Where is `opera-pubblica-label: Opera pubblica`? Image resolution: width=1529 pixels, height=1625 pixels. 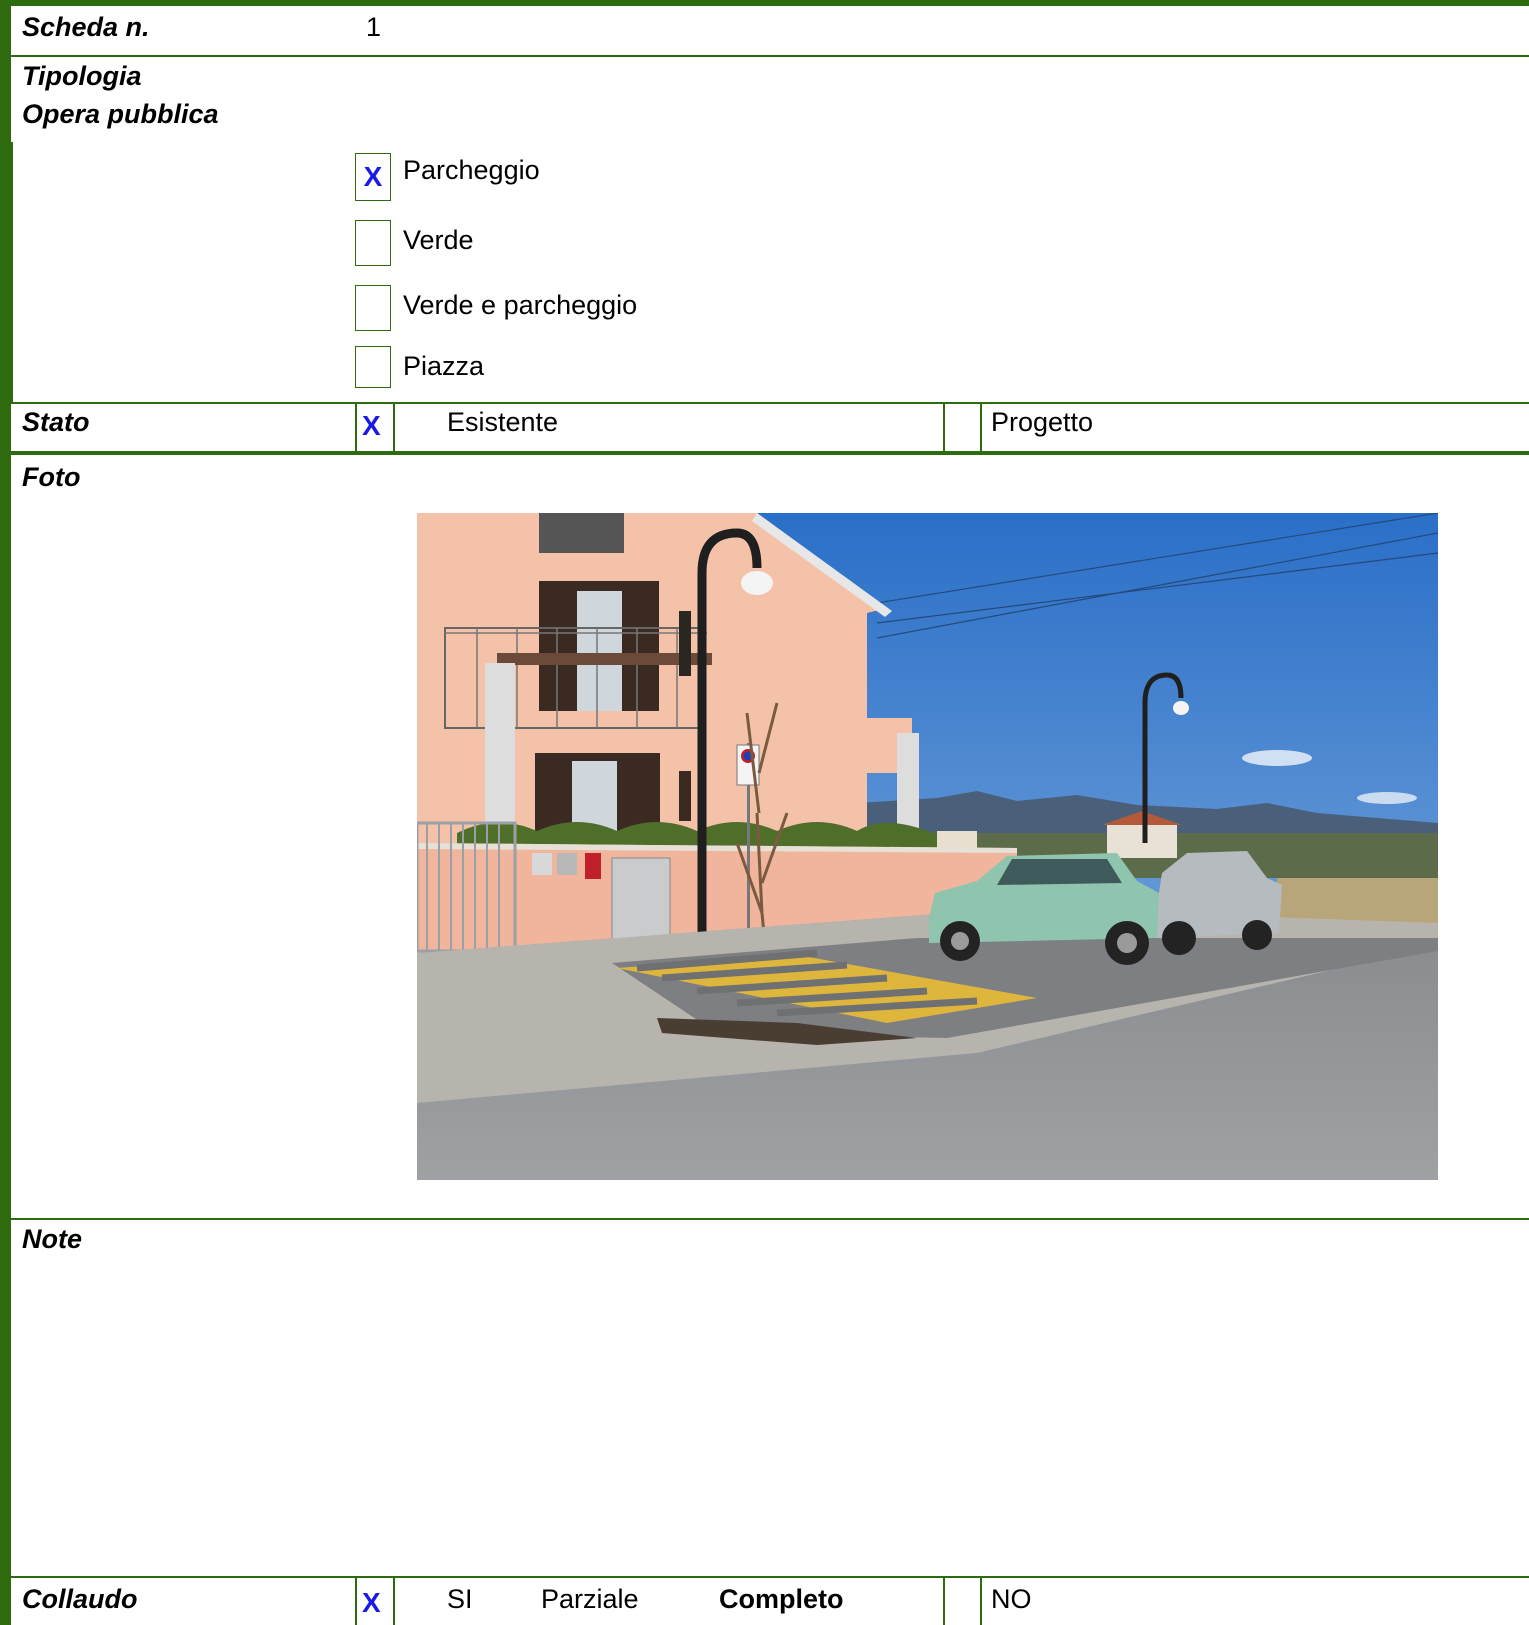
opera-pubblica-label: Opera pubblica is located at coordinates (120, 114).